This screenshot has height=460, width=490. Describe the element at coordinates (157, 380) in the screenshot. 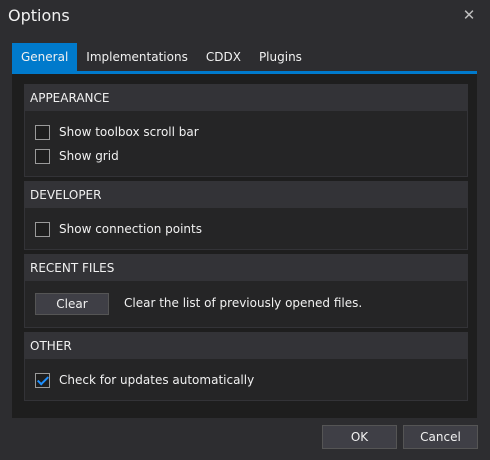

I see `checkbox-label: Check for updates automatically` at that location.